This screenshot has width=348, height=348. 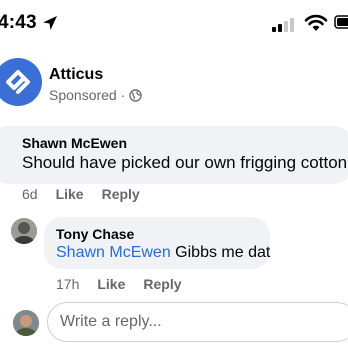 I want to click on current-user-photo, so click(x=26, y=323).